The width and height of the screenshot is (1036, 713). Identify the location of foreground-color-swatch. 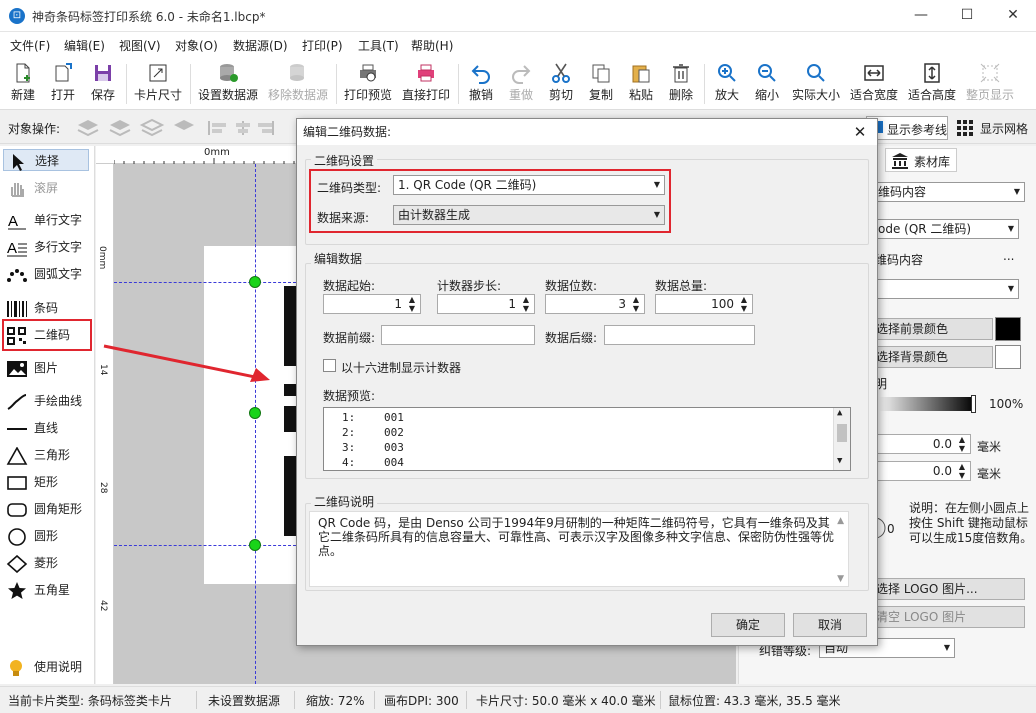
(1008, 329).